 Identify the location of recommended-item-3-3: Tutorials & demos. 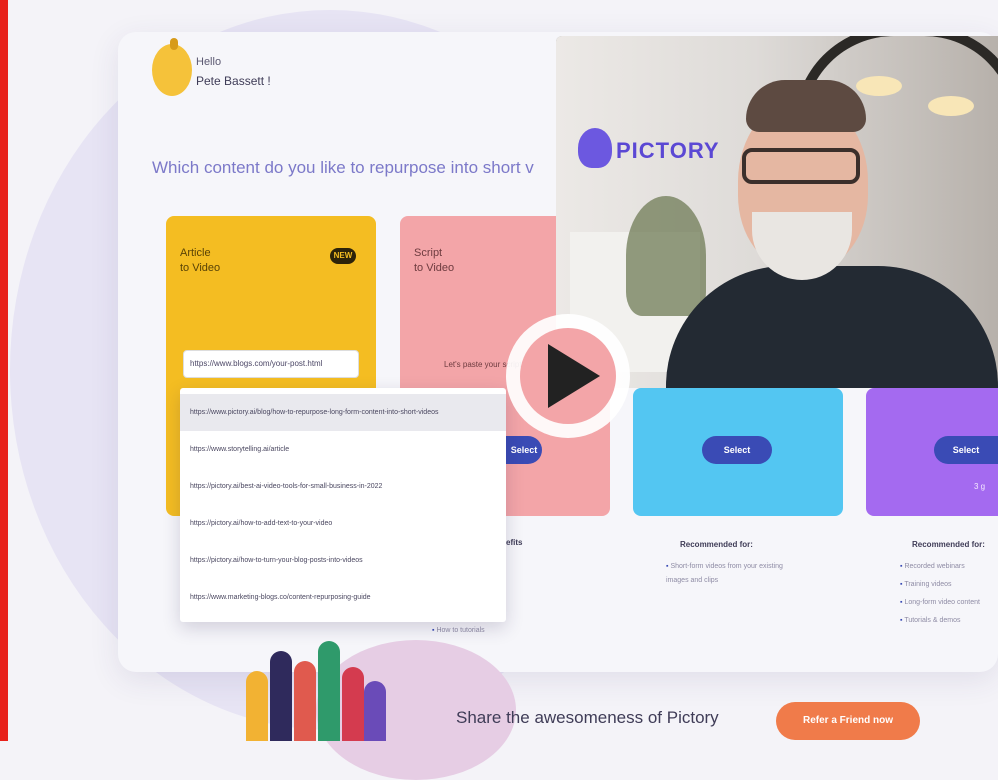
(949, 621).